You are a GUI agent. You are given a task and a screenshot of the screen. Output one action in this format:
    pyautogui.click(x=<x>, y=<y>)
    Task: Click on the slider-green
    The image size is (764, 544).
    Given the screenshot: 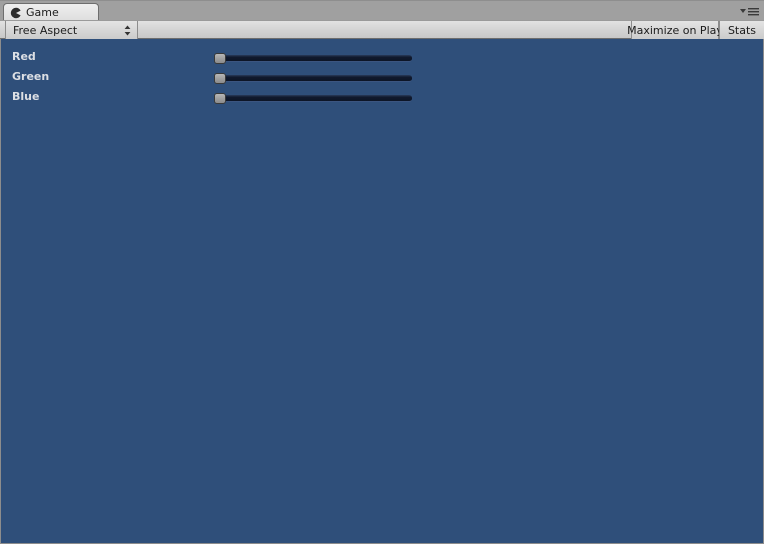 What is the action you would take?
    pyautogui.click(x=313, y=78)
    